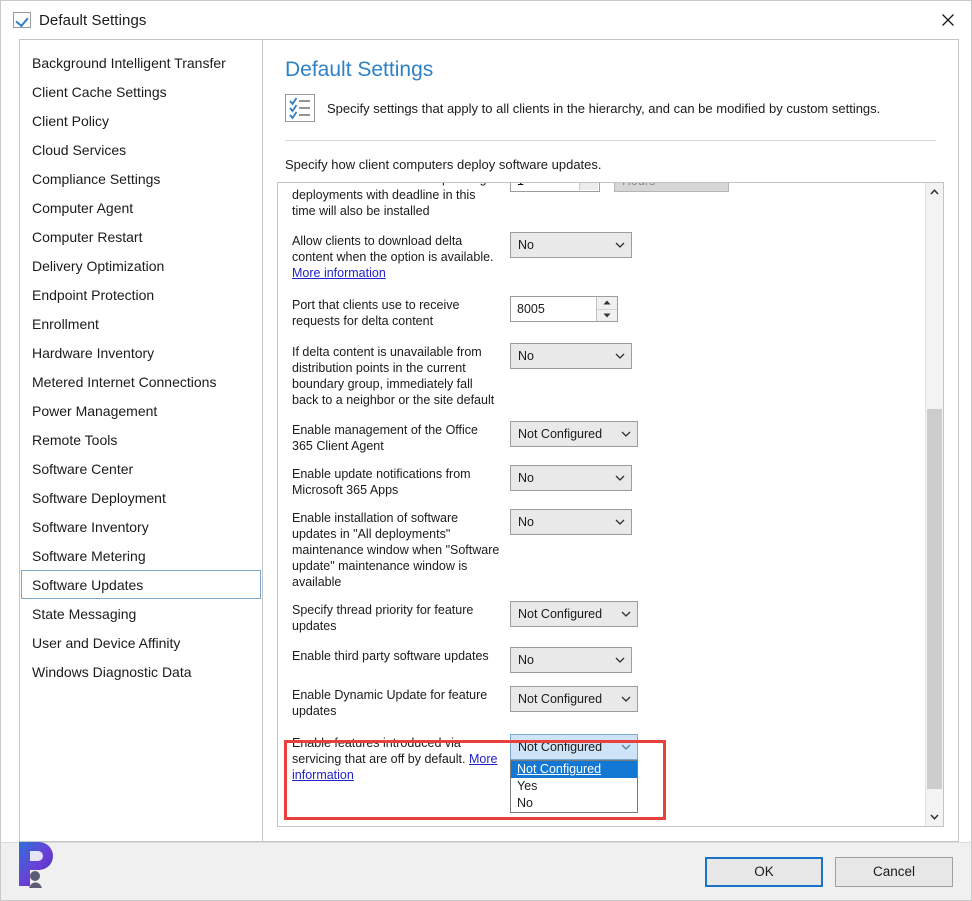 This screenshot has width=972, height=901. What do you see at coordinates (717, 698) in the screenshot?
I see `setting-control-dynamic-update: Not Configured` at bounding box center [717, 698].